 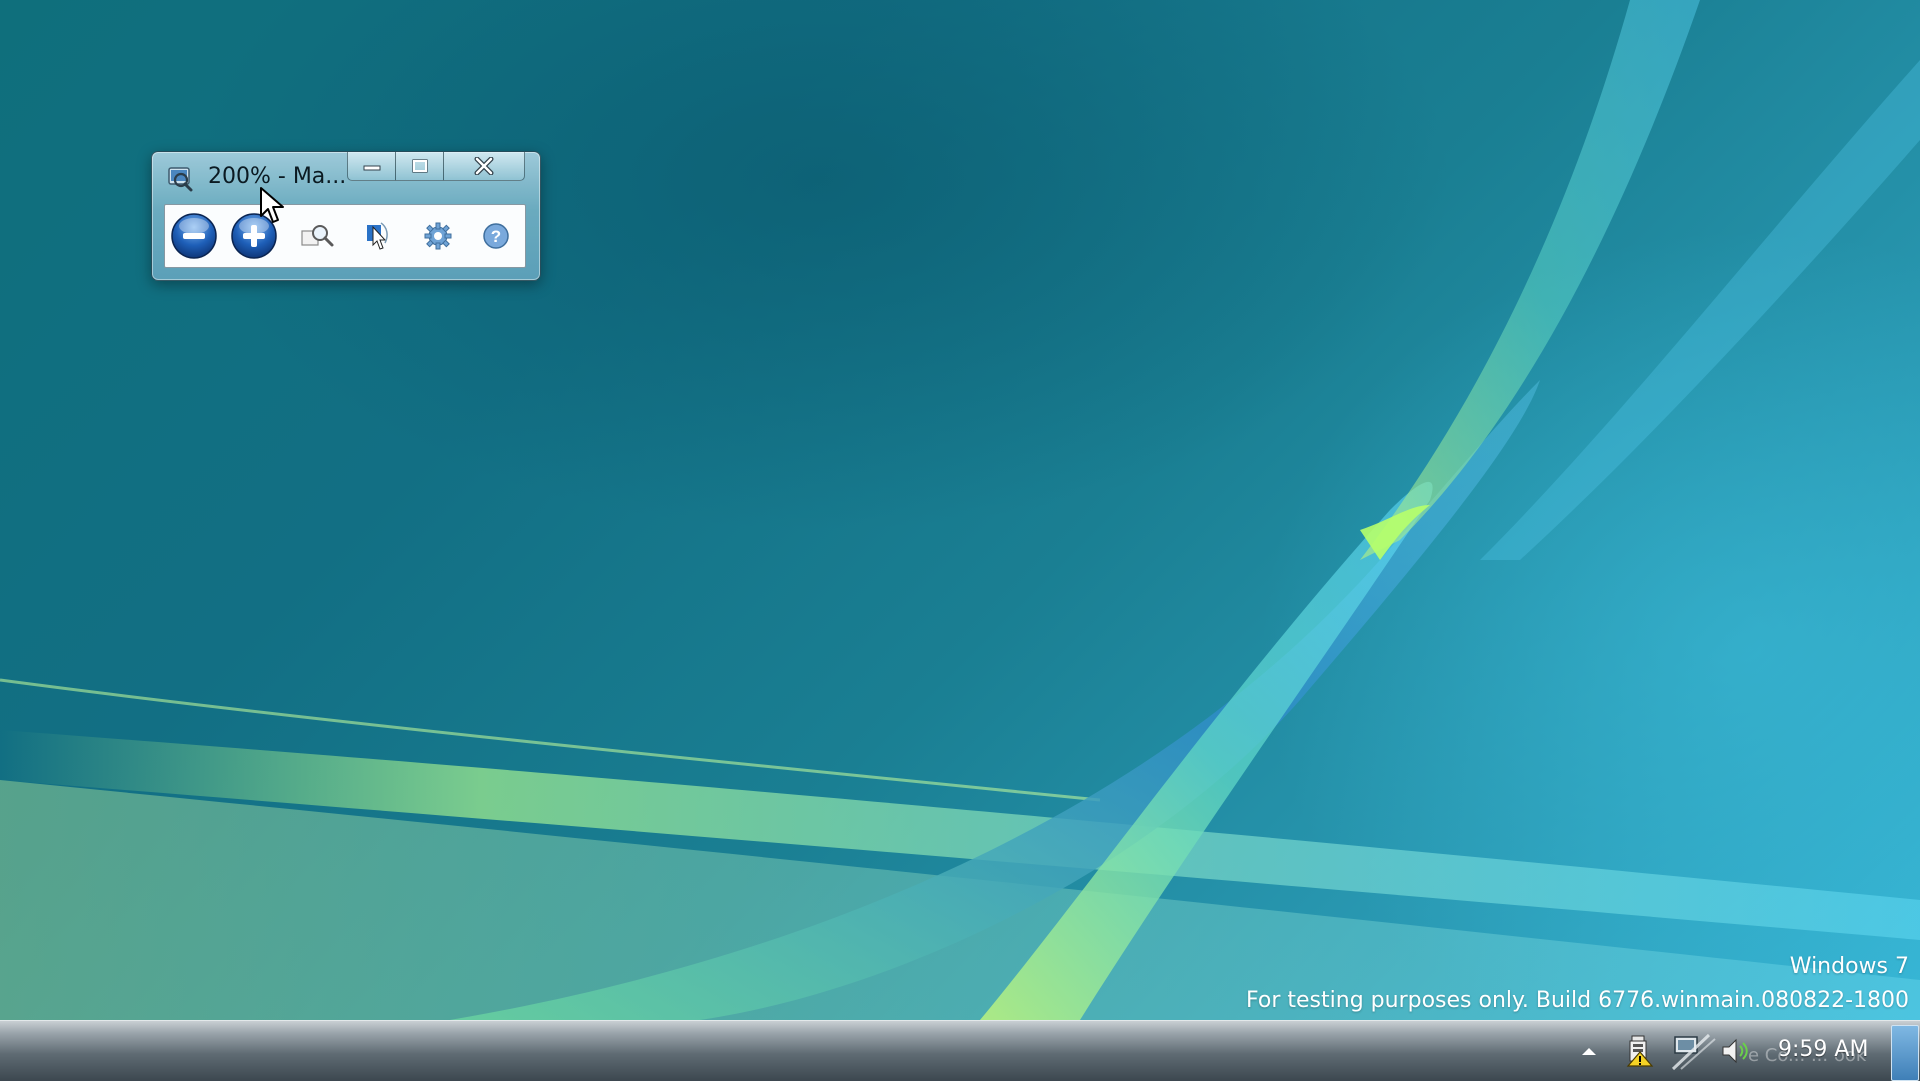 I want to click on focus-tracking-icon, so click(x=377, y=236).